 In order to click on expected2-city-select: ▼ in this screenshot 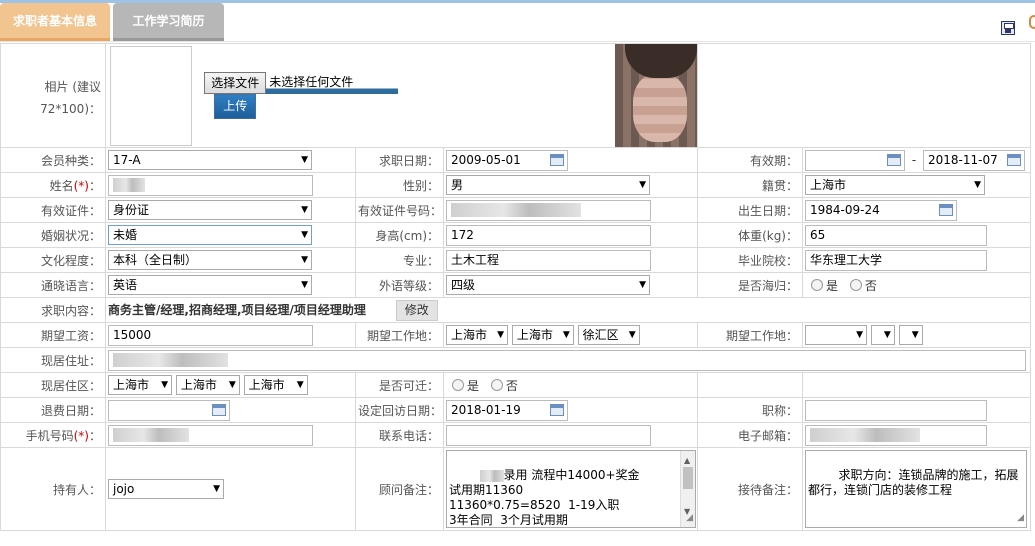, I will do `click(882, 335)`.